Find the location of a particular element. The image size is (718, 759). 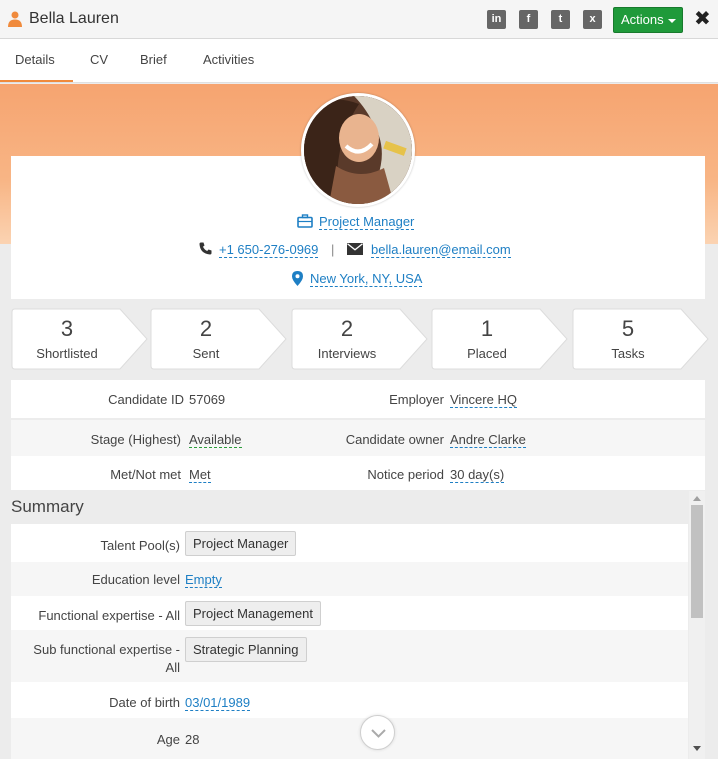

summary-row: Age 28 is located at coordinates (349, 738).